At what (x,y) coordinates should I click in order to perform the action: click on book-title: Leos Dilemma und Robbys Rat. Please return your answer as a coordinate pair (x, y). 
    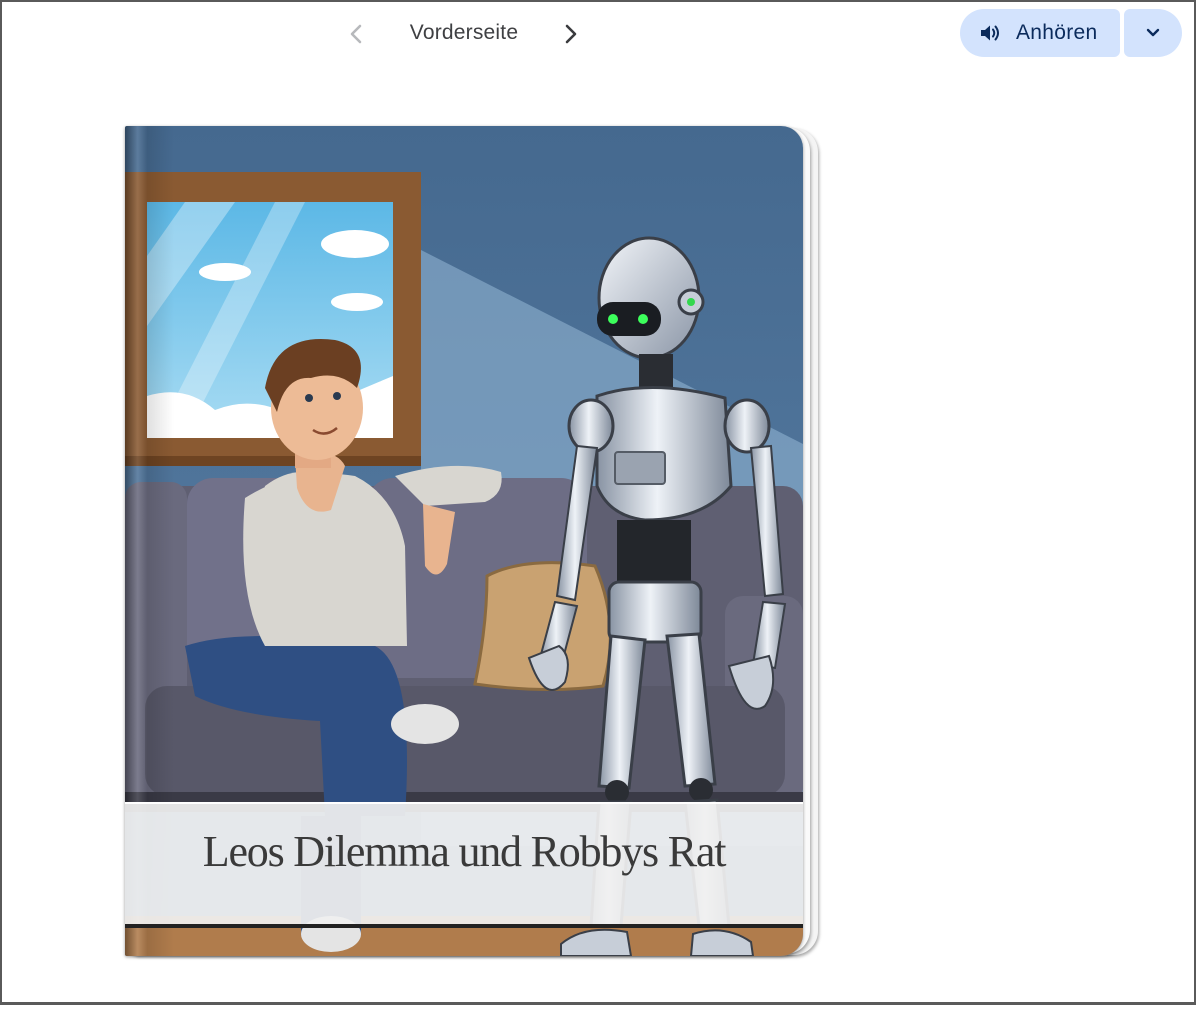
    Looking at the image, I should click on (464, 851).